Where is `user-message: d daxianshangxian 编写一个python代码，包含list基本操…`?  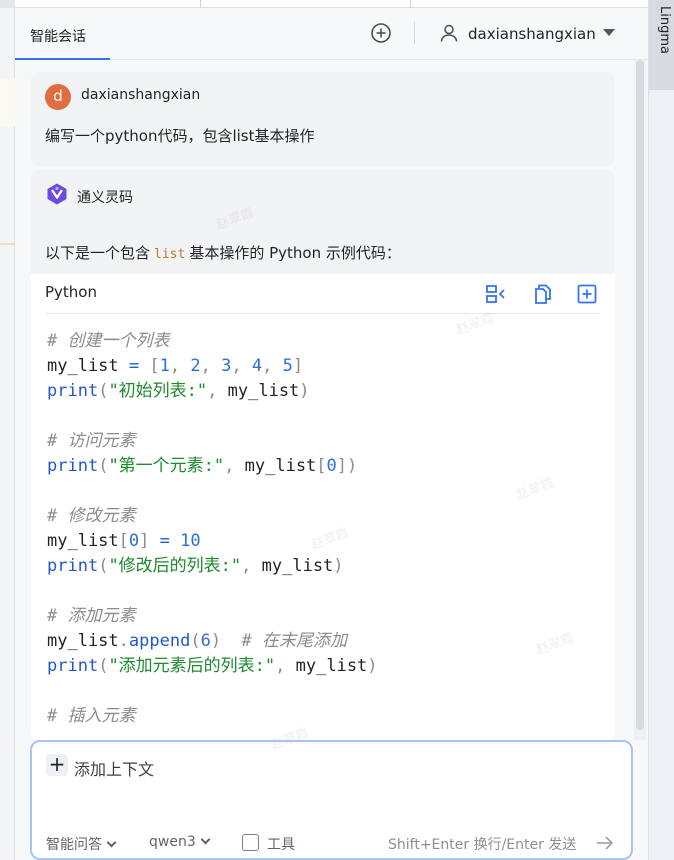 user-message: d daxianshangxian 编写一个python代码，包含list基本操… is located at coordinates (323, 119).